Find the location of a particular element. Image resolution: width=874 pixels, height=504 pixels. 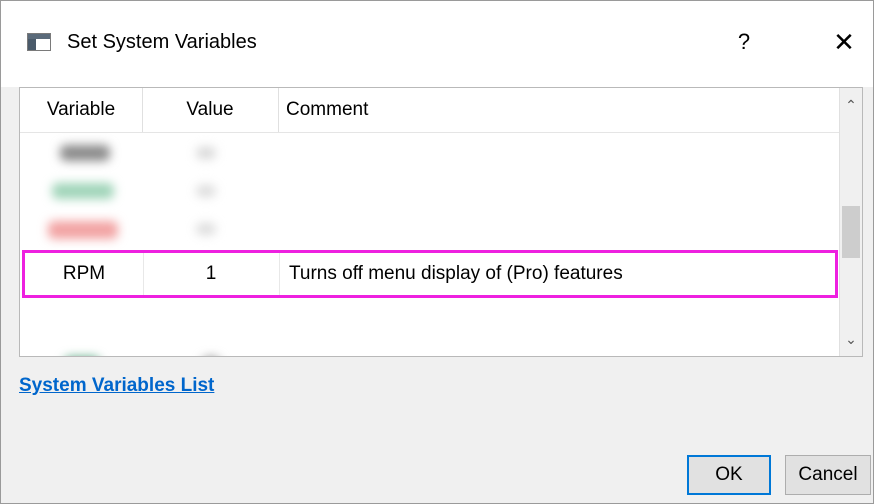

cancel-button: Cancel is located at coordinates (828, 475).